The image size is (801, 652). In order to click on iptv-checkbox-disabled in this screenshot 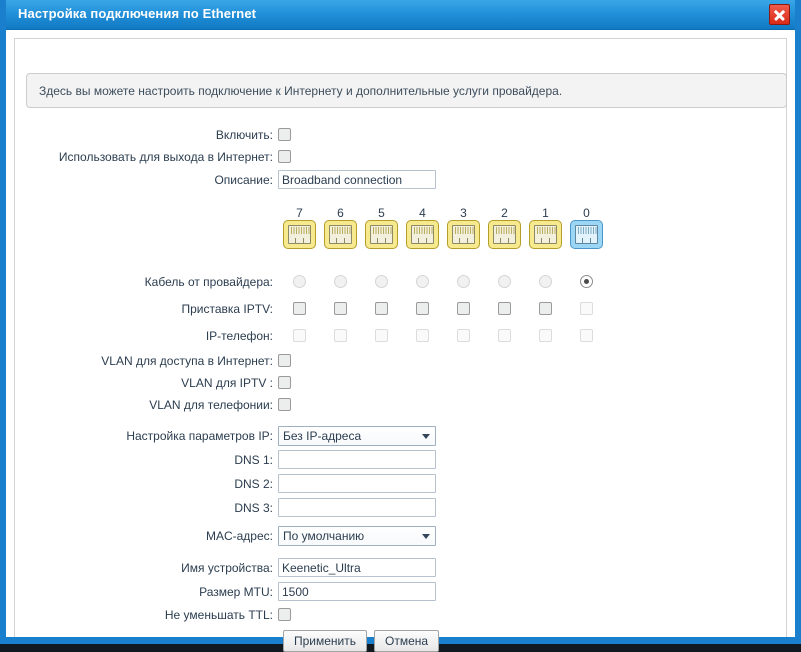, I will do `click(586, 308)`.